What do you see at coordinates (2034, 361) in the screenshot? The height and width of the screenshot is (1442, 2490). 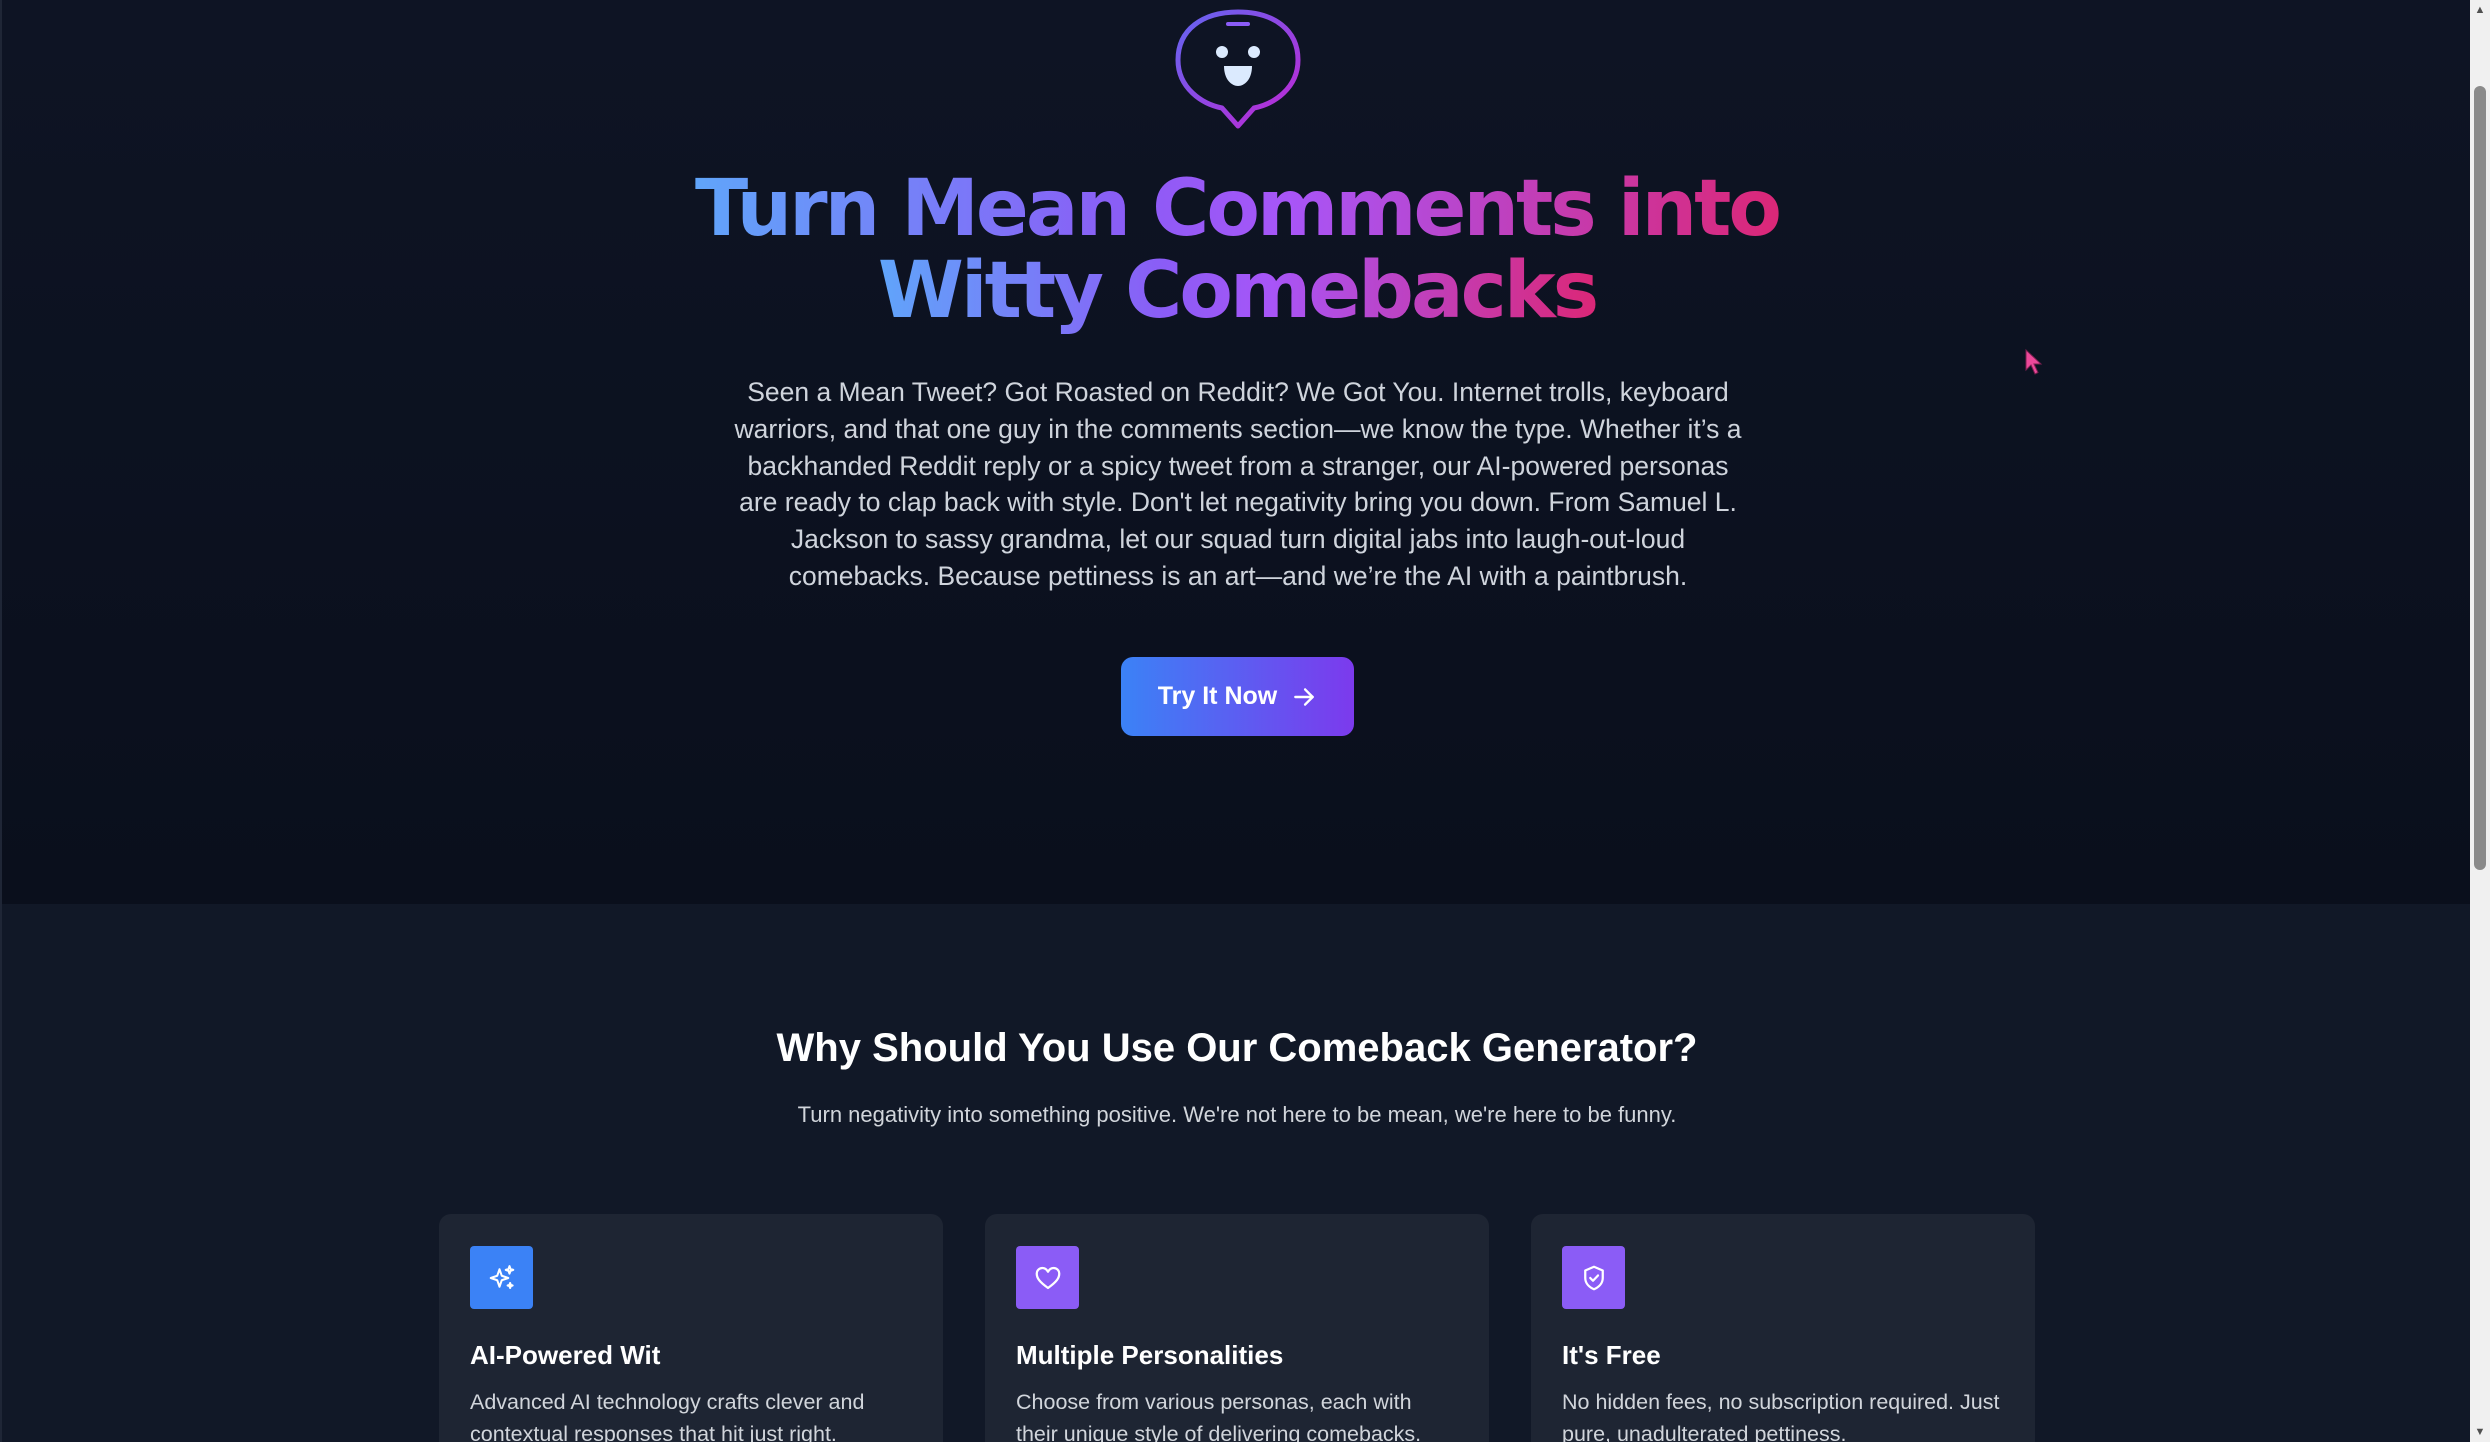 I see `mouse-cursor-icon` at bounding box center [2034, 361].